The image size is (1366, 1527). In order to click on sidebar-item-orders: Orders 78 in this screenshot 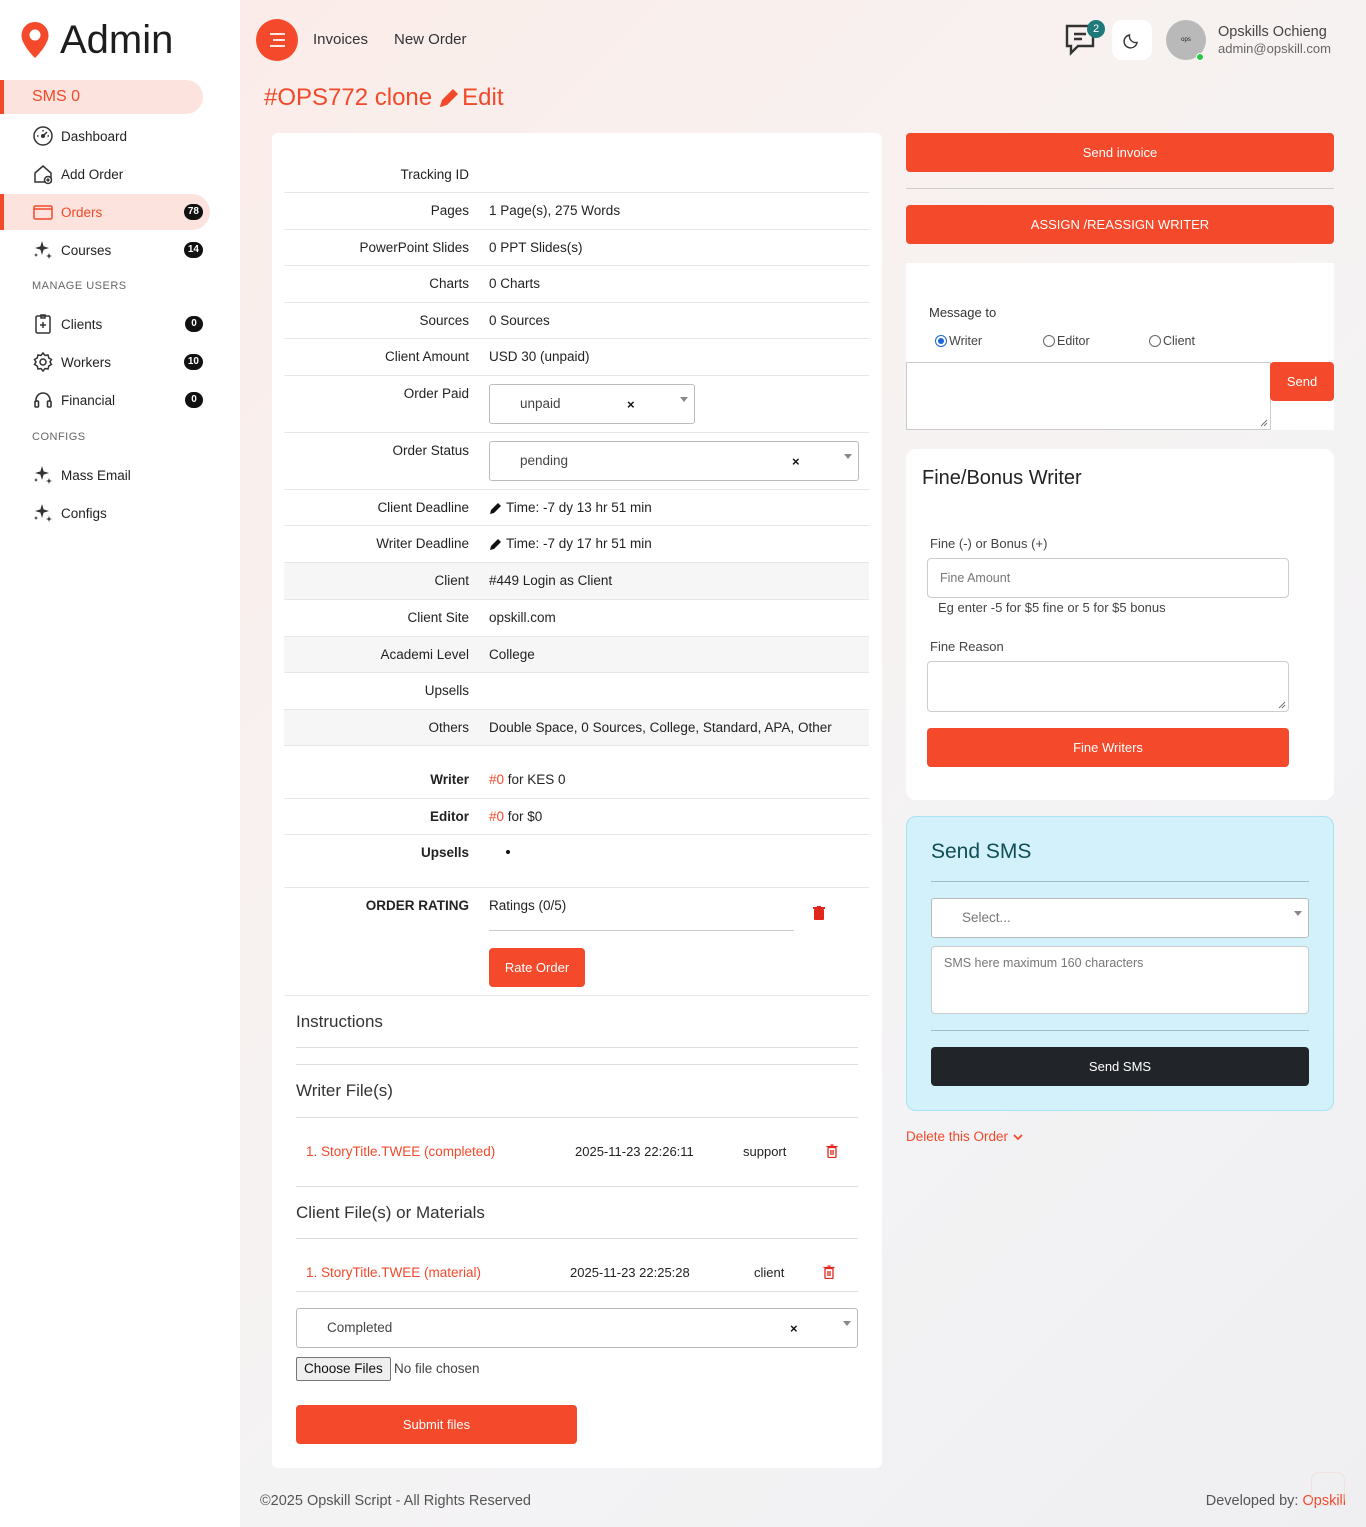, I will do `click(105, 212)`.